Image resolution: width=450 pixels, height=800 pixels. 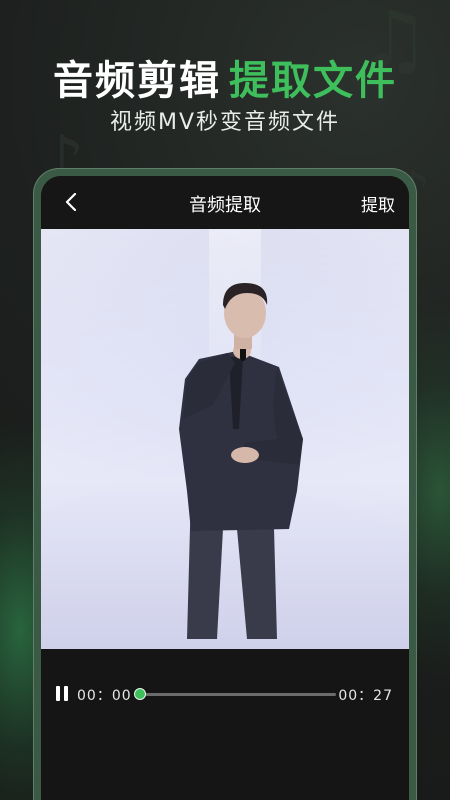 I want to click on promo-subline: 视频MV秒变音频文件, so click(x=225, y=122).